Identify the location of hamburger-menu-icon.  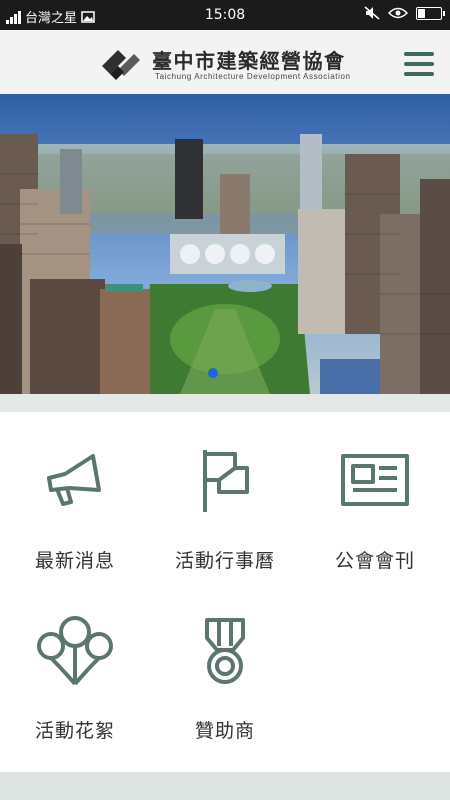
(419, 65).